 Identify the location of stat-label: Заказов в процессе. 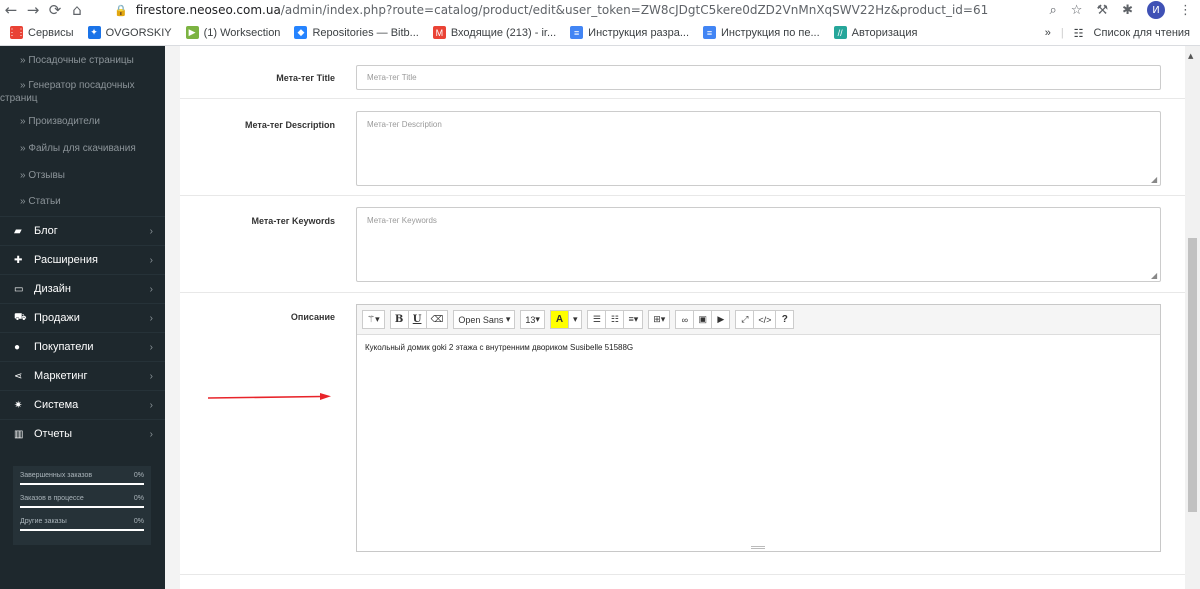
(52, 498).